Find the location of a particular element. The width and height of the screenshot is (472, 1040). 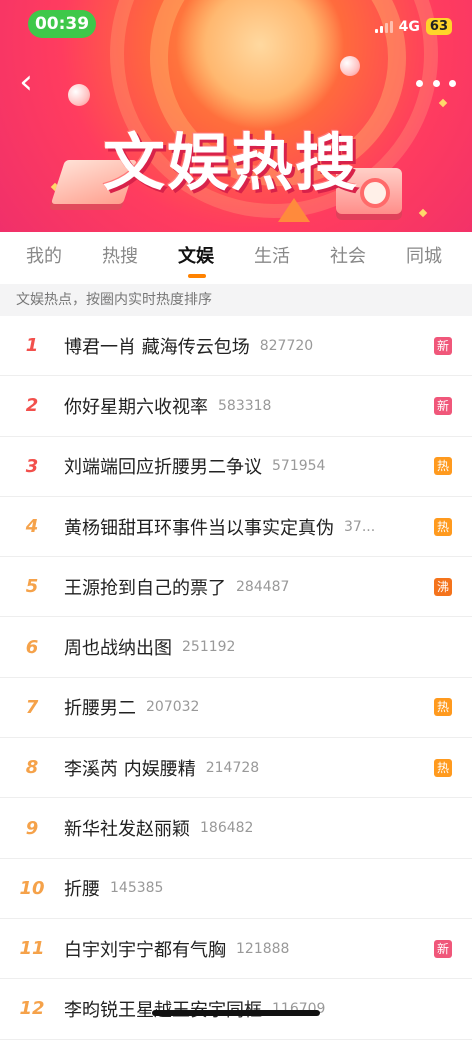

list-item: 4 黄杨钿甜耳环事件当以事实定真伪 37... 热 is located at coordinates (236, 527).